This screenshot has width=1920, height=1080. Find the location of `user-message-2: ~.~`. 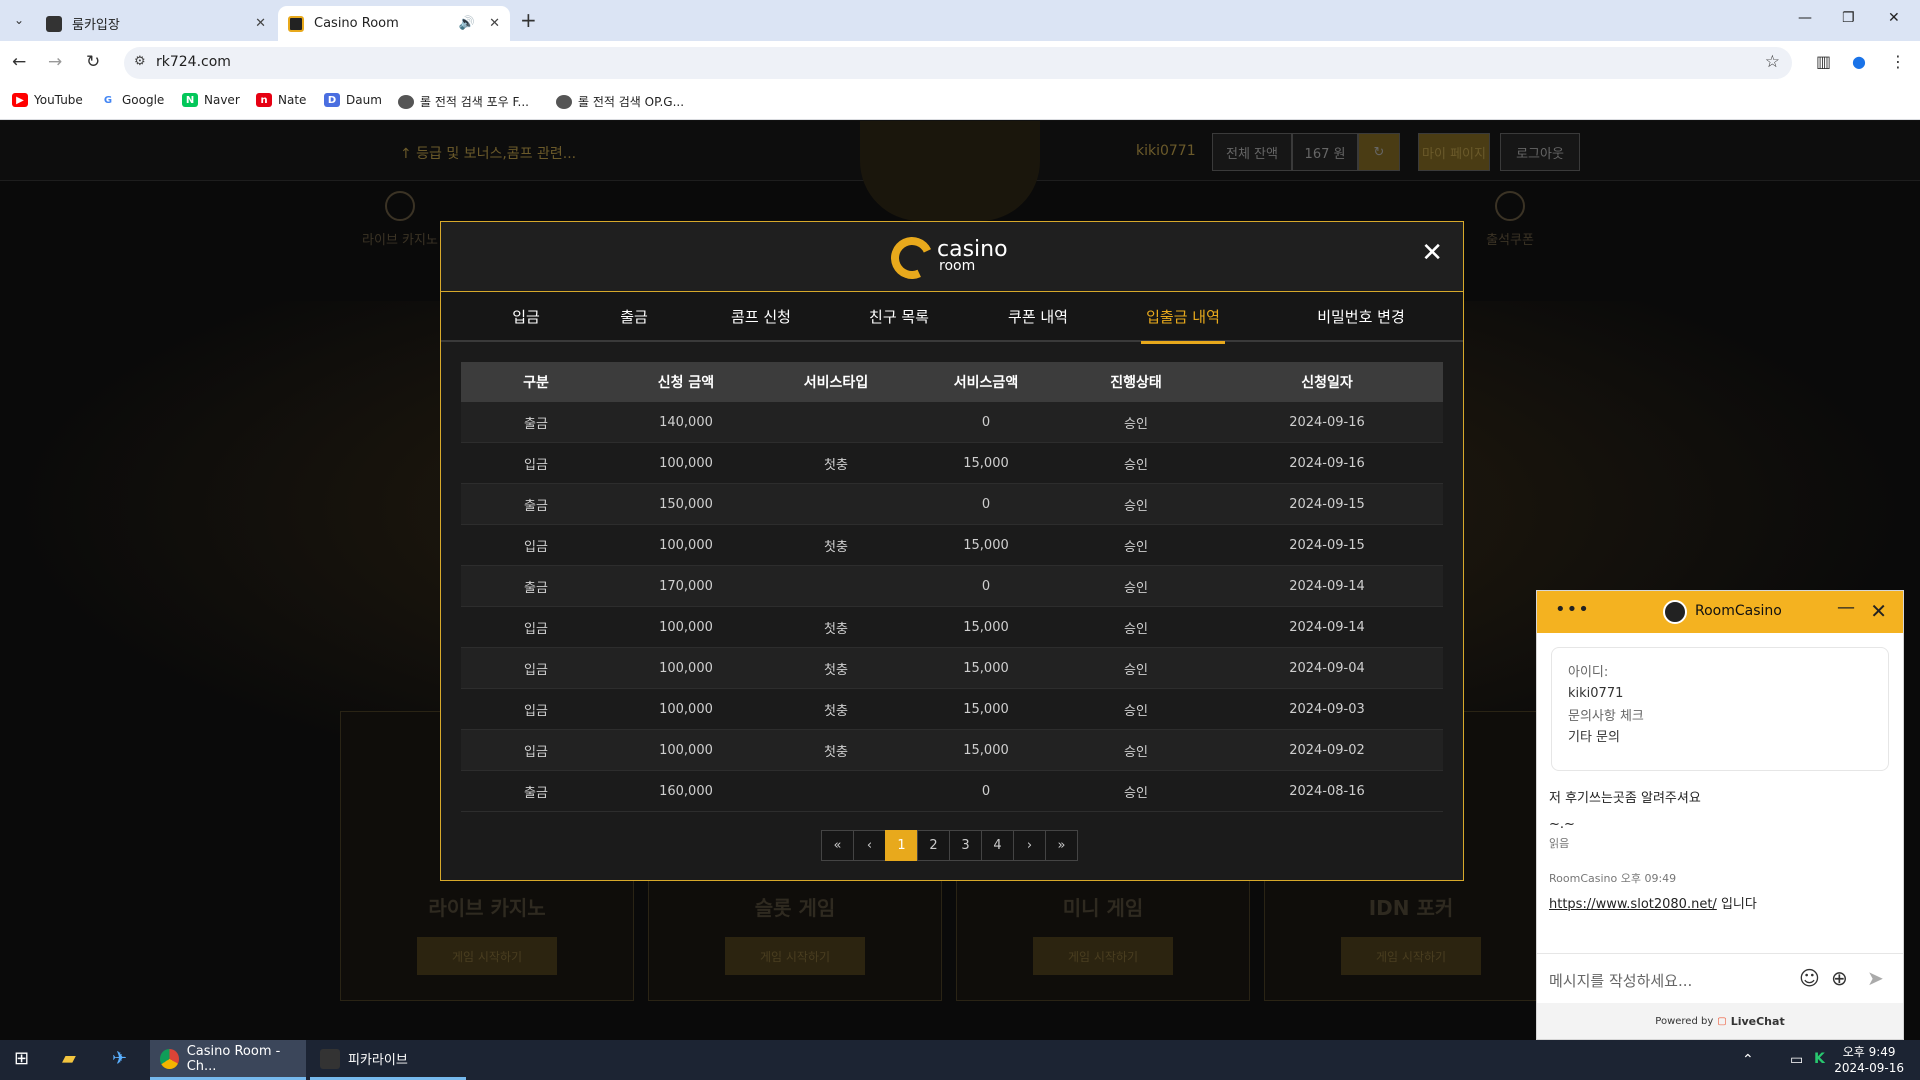

user-message-2: ~.~ is located at coordinates (1562, 824).